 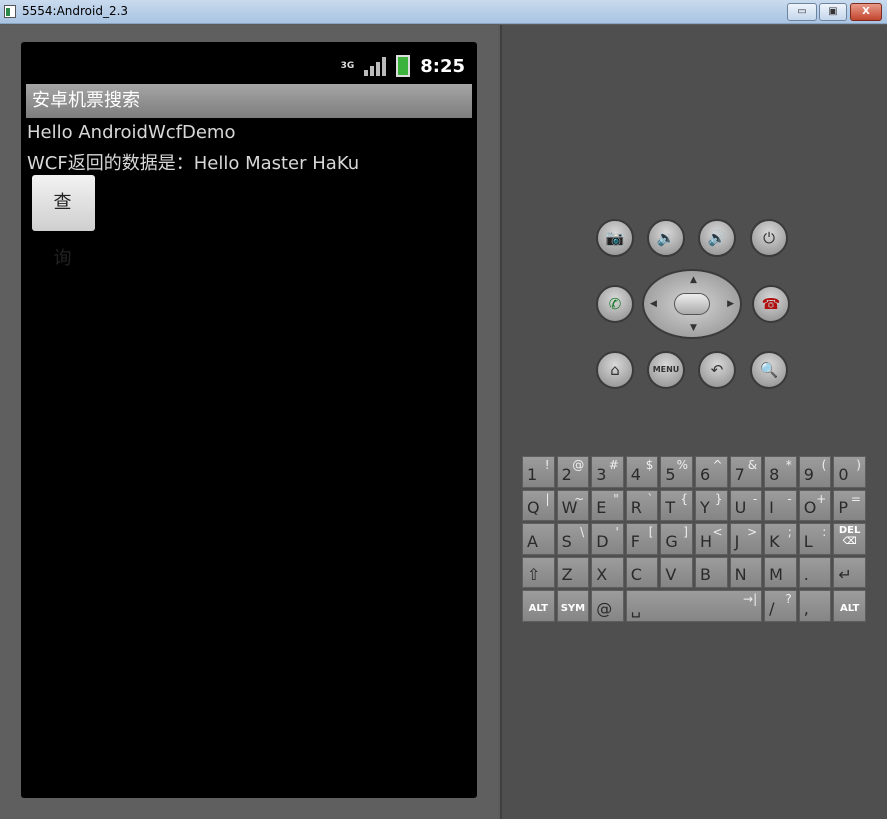 What do you see at coordinates (815, 472) in the screenshot?
I see `key: 9(` at bounding box center [815, 472].